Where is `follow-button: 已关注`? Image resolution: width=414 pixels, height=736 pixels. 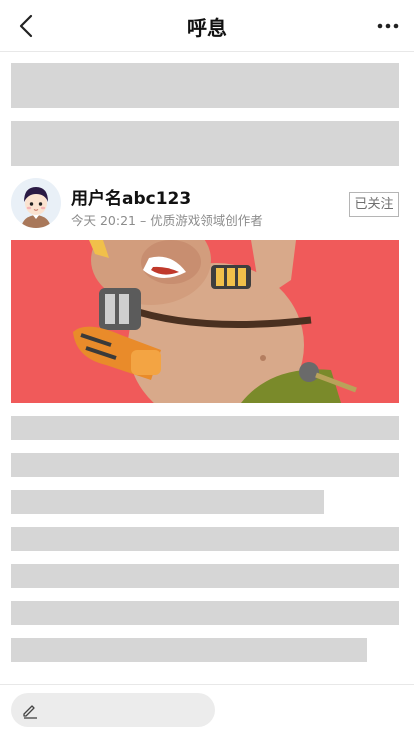
follow-button: 已关注 is located at coordinates (374, 204).